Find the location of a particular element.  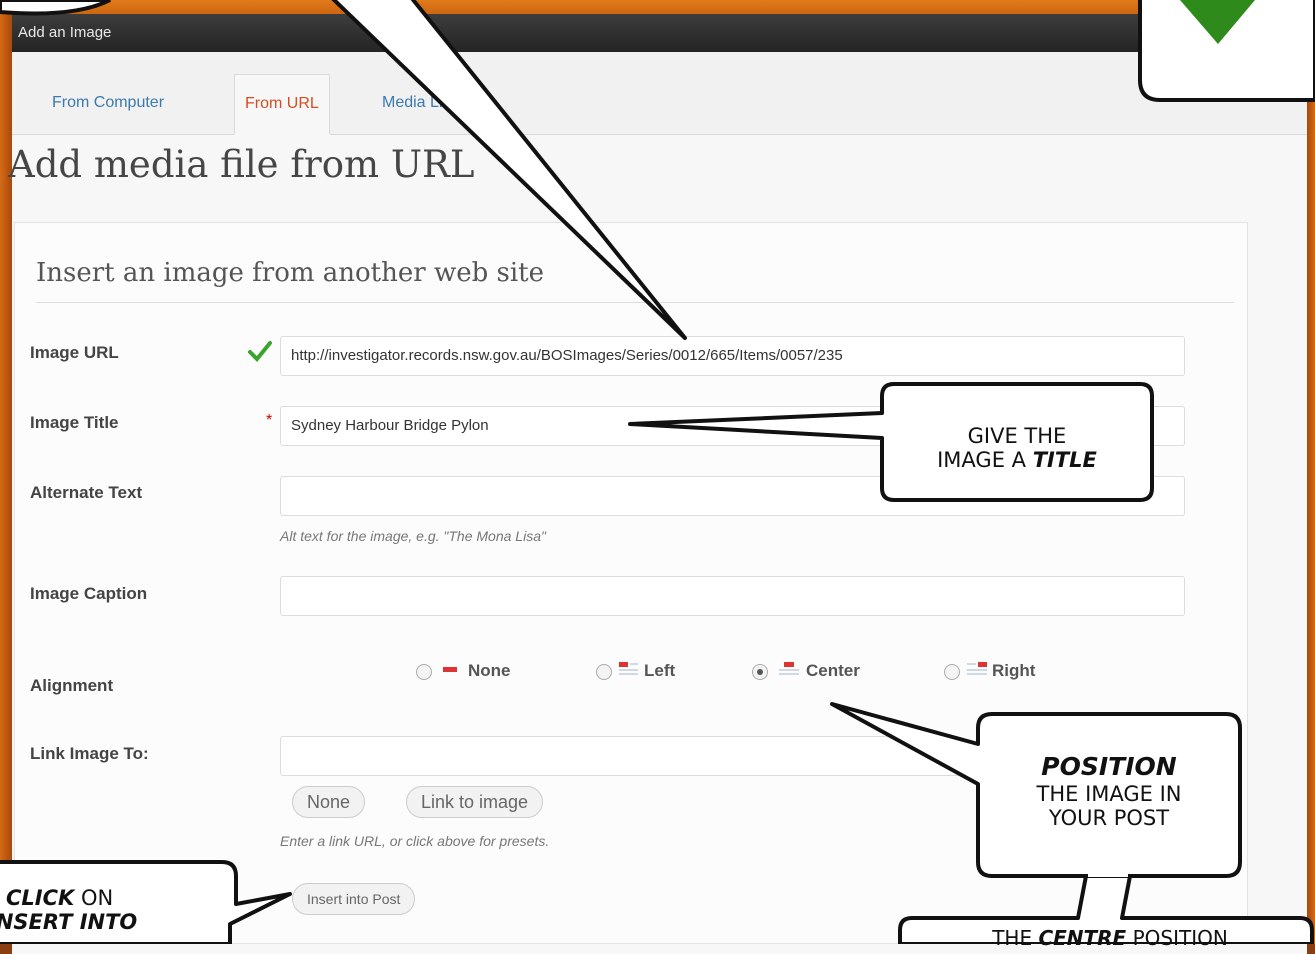

position-callout-line-2: the image in is located at coordinates (1109, 794).